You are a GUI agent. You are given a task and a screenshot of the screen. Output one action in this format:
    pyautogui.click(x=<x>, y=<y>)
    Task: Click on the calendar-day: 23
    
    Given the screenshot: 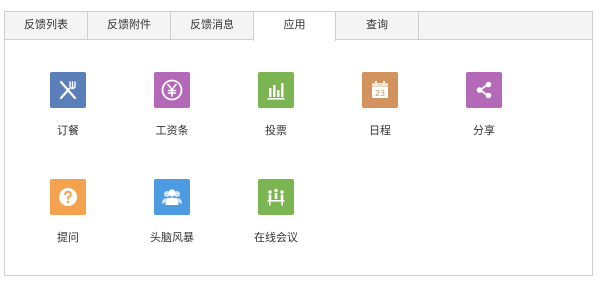 What is the action you would take?
    pyautogui.click(x=380, y=93)
    